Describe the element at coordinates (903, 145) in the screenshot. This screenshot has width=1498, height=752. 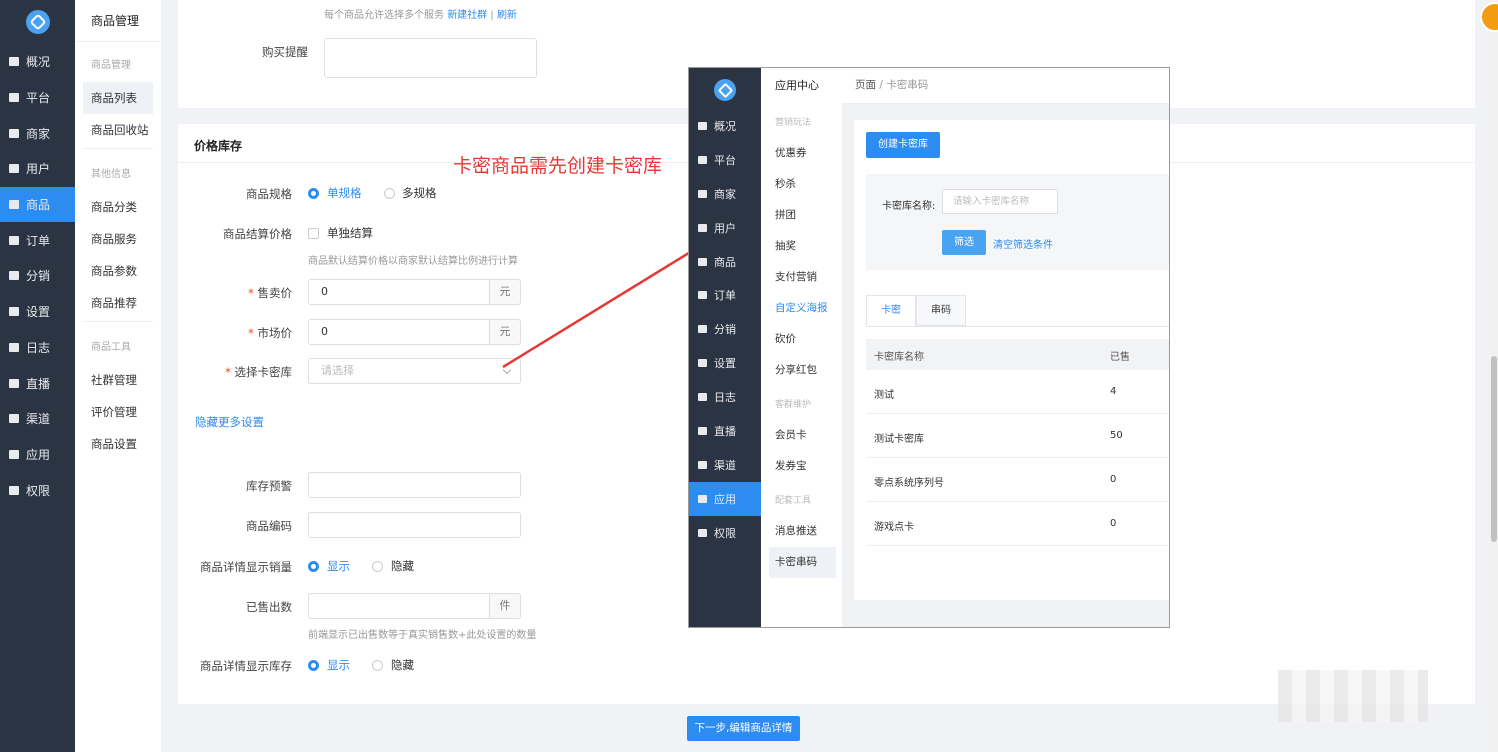
I see `create-card-lib-button: 创建卡密库` at that location.